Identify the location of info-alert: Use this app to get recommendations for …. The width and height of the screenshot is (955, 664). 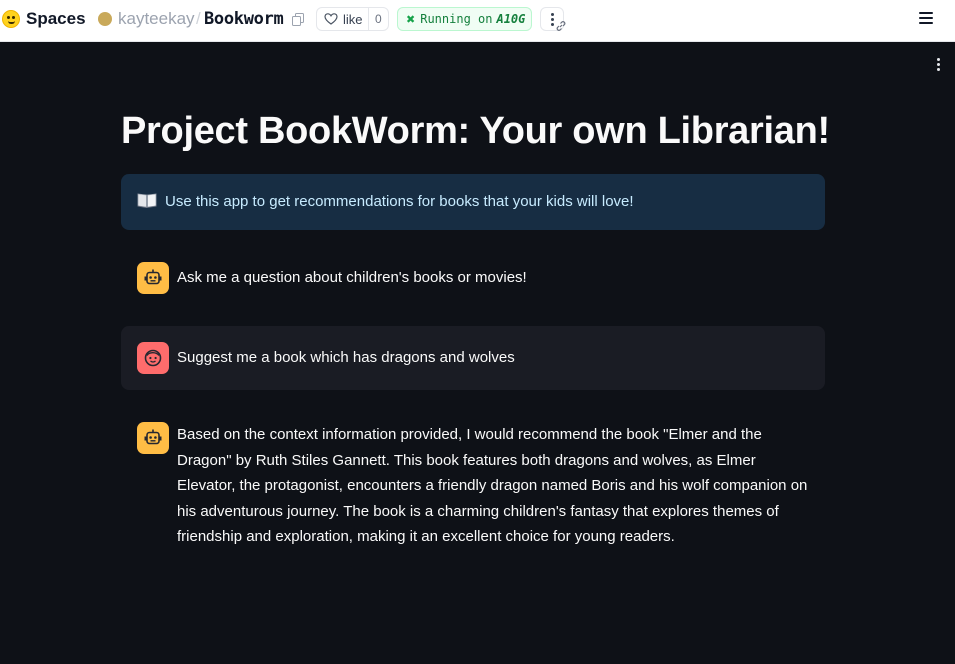
(473, 202).